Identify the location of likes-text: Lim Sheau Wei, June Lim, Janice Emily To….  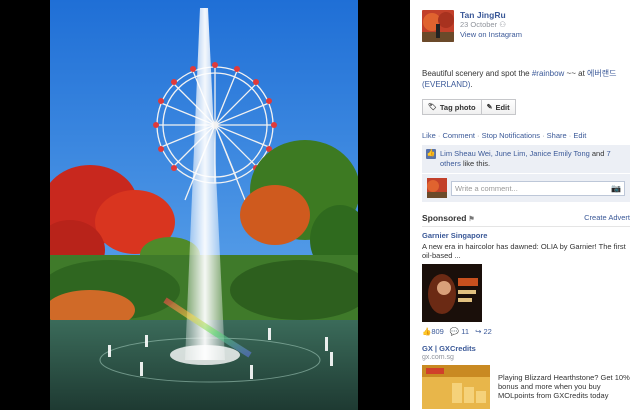
(532, 159).